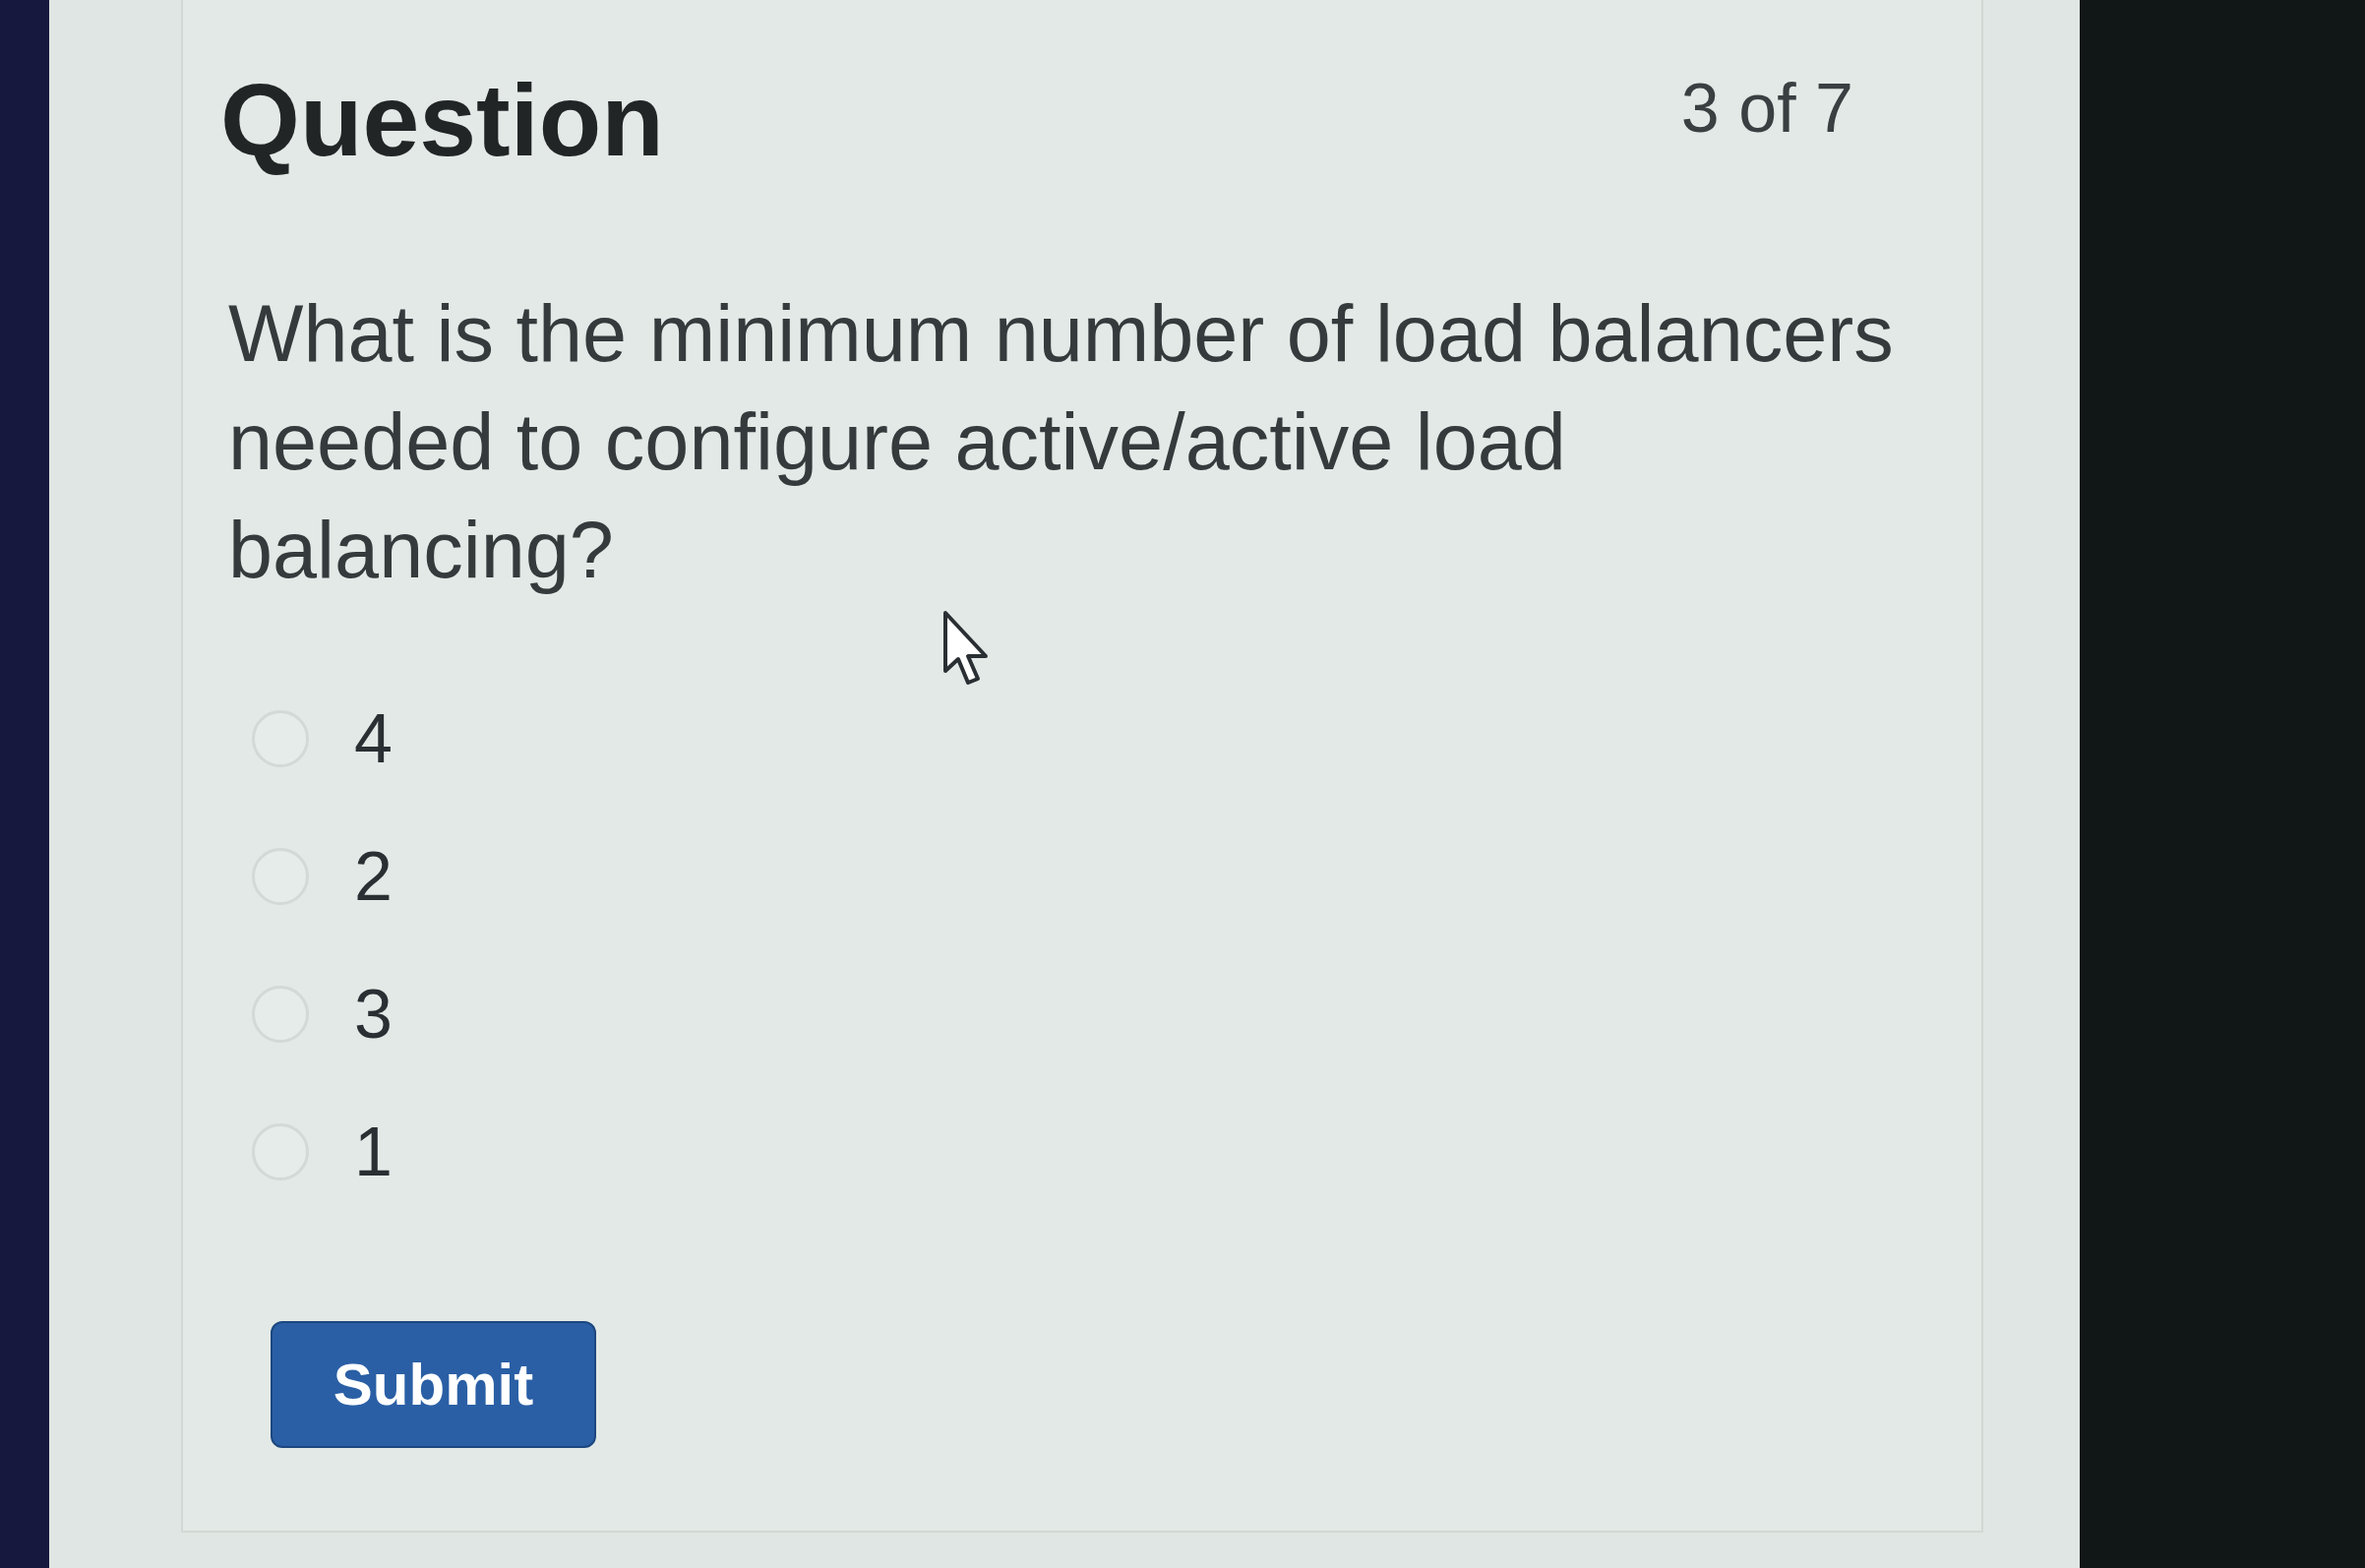  Describe the element at coordinates (373, 1151) in the screenshot. I see `option-label: 1` at that location.